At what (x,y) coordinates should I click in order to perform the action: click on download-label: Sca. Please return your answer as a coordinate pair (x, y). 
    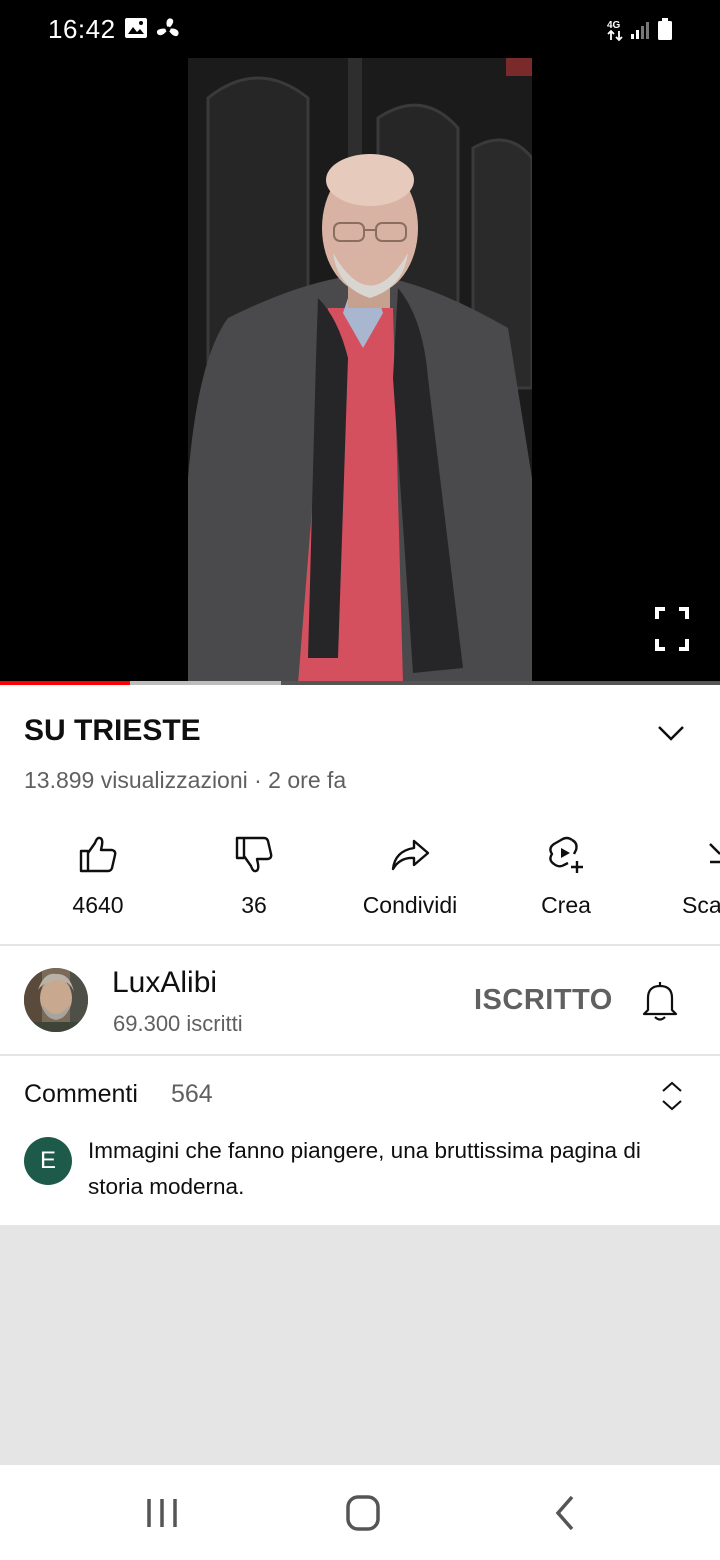
    Looking at the image, I should click on (701, 905).